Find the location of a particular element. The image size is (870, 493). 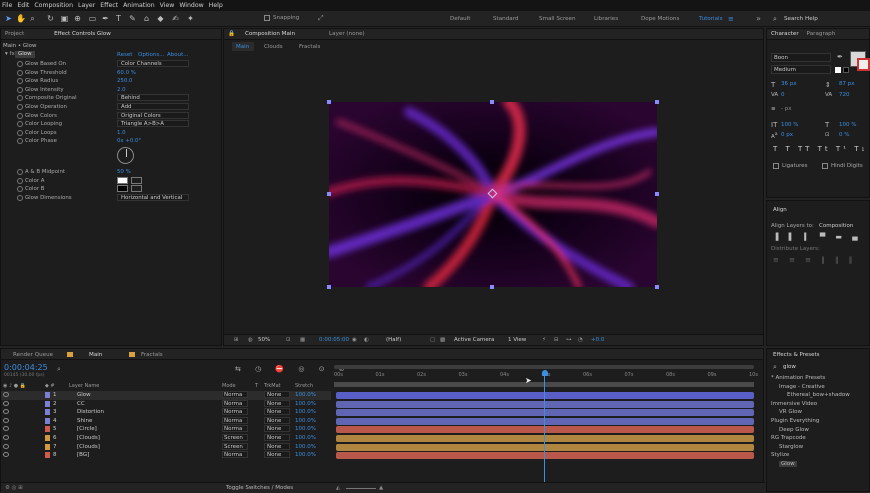

breadcrumb-main: Main is located at coordinates (242, 47).